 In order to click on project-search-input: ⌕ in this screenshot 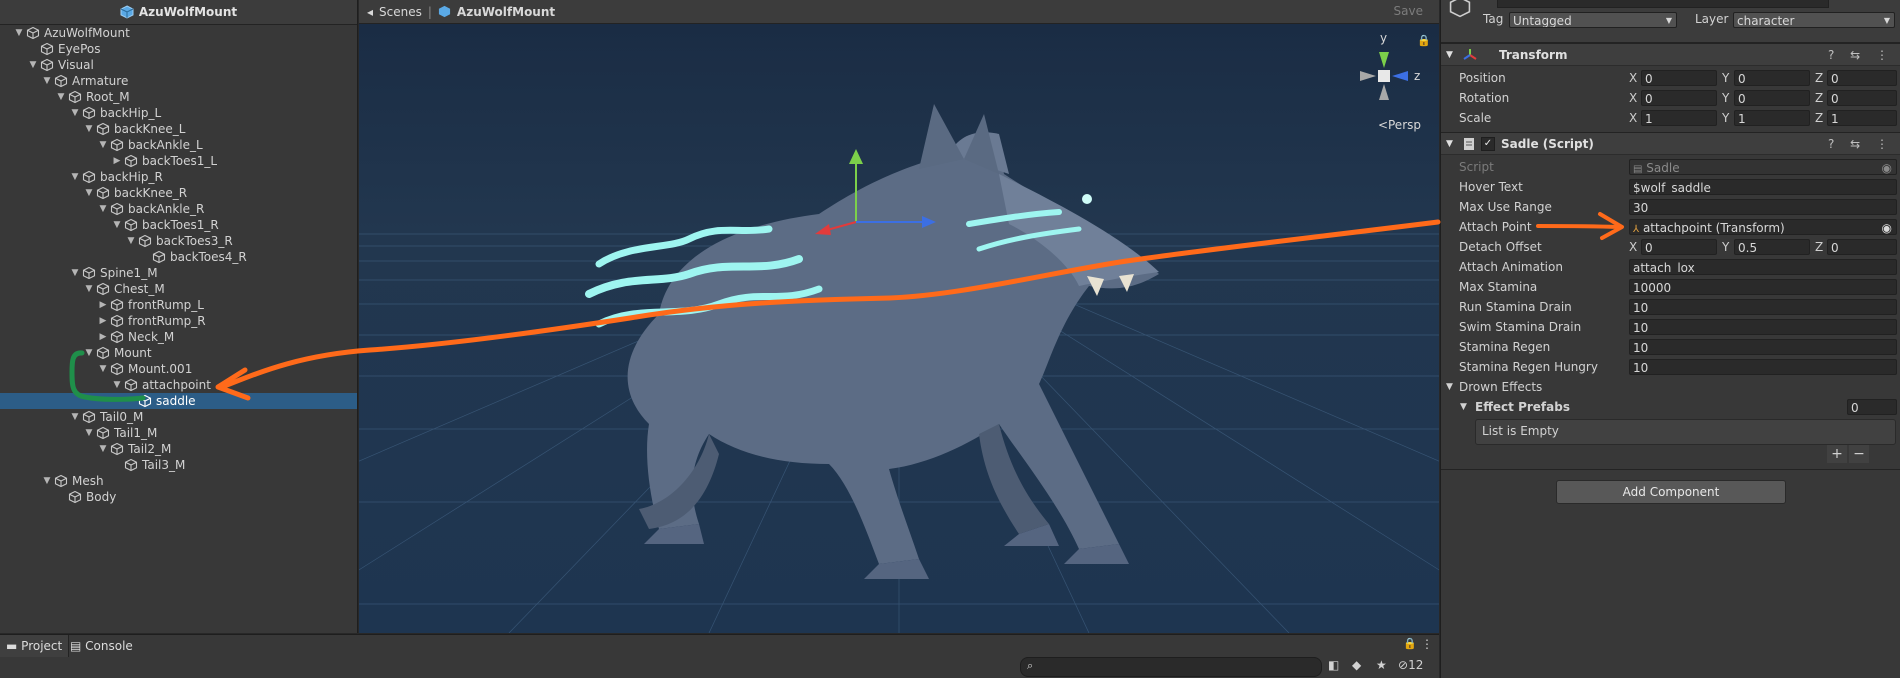, I will do `click(1171, 667)`.